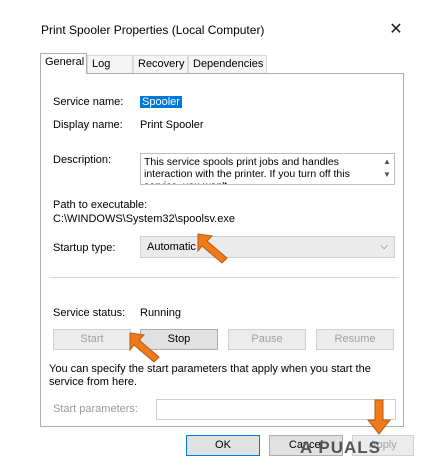 The height and width of the screenshot is (475, 438). Describe the element at coordinates (227, 64) in the screenshot. I see `tab-dependencies: Dependencies` at that location.